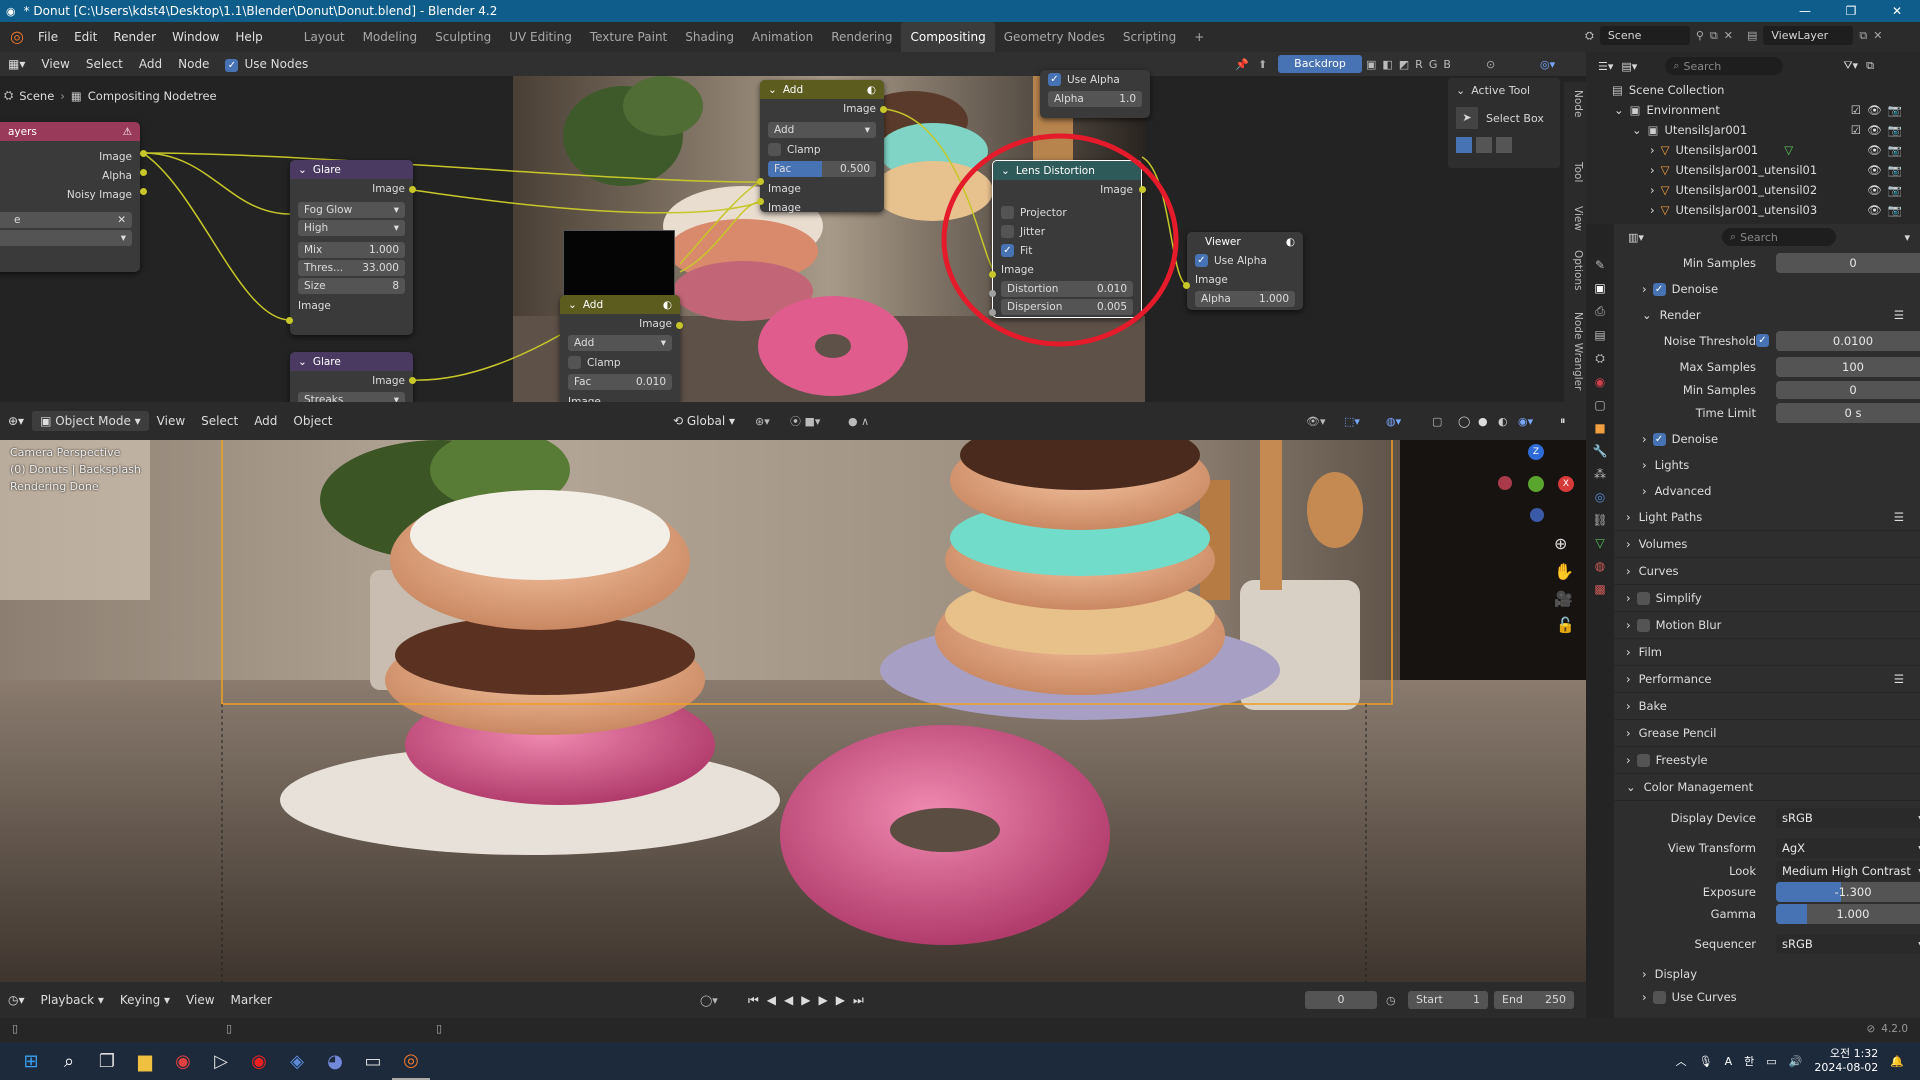  What do you see at coordinates (1749, 1061) in the screenshot?
I see `ime-mode: 한` at bounding box center [1749, 1061].